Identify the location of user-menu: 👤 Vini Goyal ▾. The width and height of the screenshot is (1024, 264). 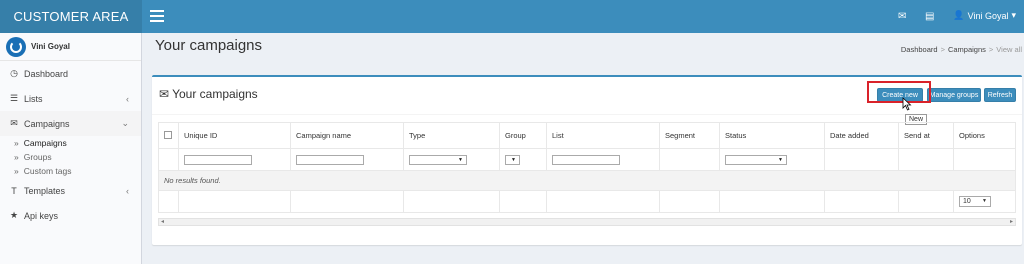
(984, 15).